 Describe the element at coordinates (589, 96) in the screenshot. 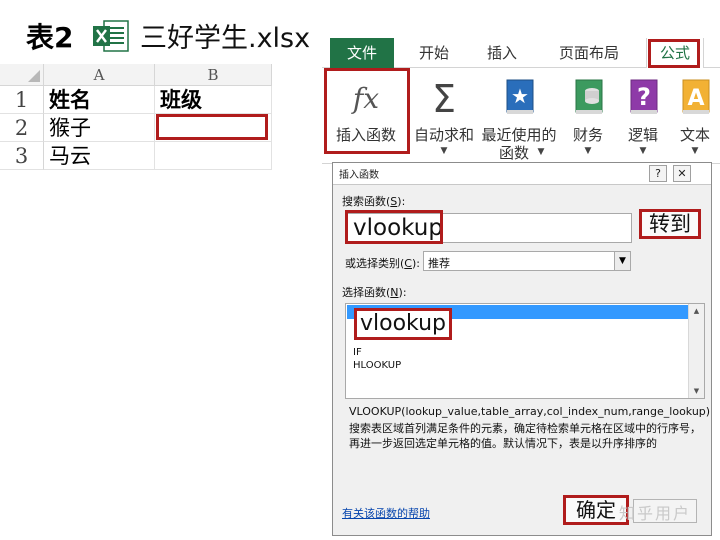

I see `finance-book-icon` at that location.